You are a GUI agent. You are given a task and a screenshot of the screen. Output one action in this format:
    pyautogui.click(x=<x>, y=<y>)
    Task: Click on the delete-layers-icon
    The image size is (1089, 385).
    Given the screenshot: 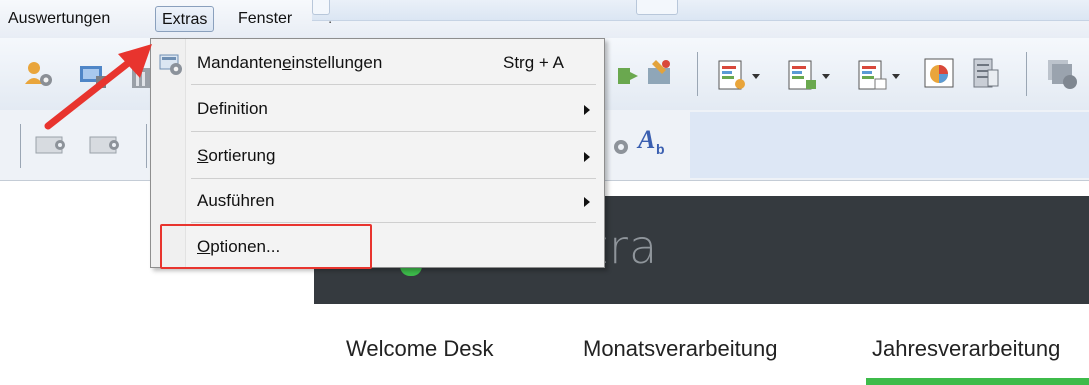 What is the action you would take?
    pyautogui.click(x=1061, y=73)
    